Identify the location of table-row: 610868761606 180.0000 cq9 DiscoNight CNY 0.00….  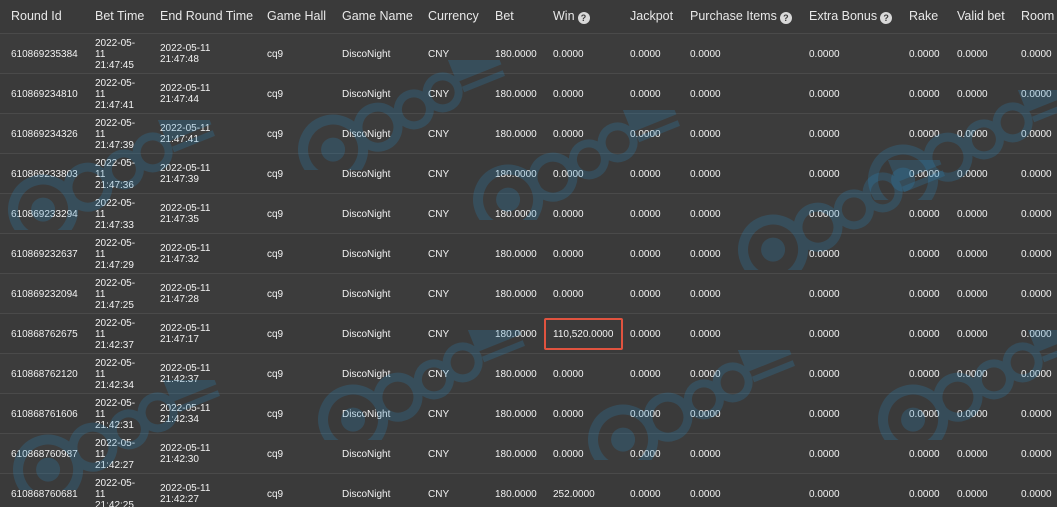
(528, 413).